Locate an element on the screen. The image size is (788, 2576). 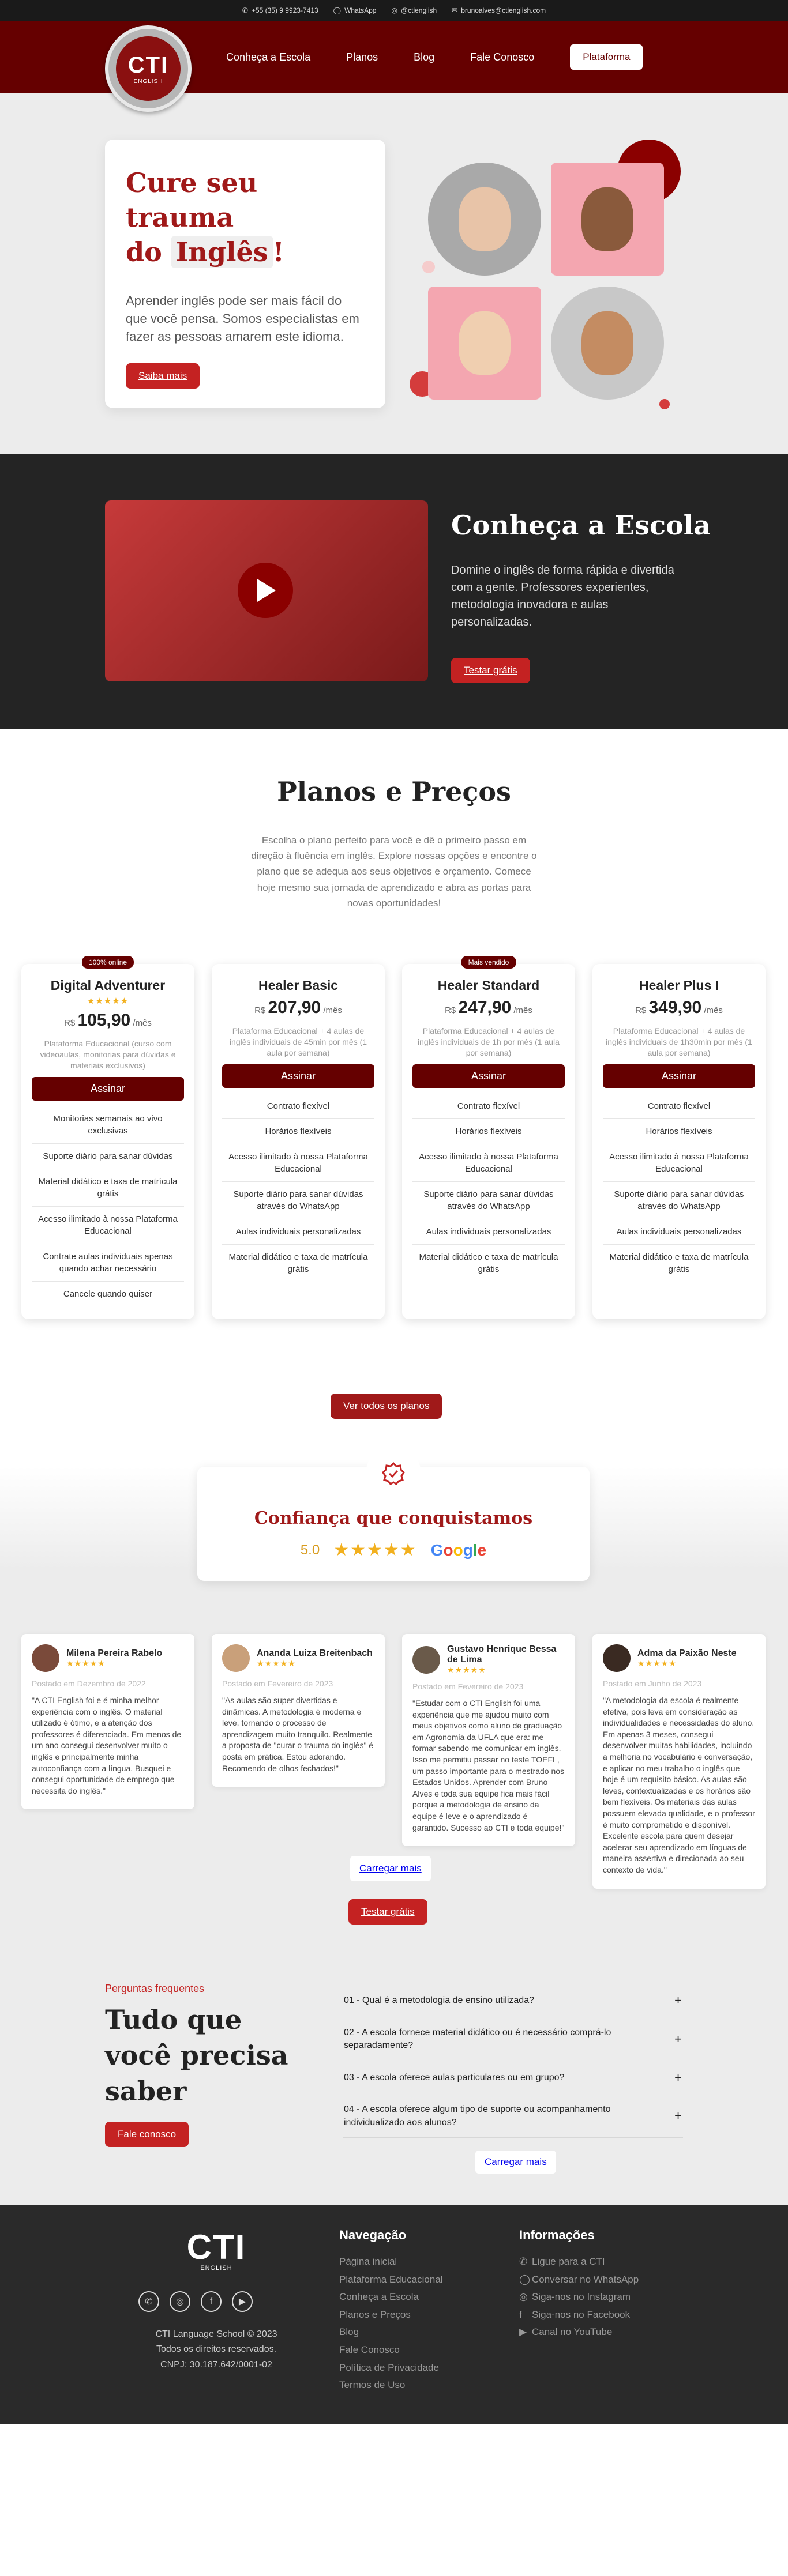
plan-price: R$ 247,90 /mês is located at coordinates (488, 1007).